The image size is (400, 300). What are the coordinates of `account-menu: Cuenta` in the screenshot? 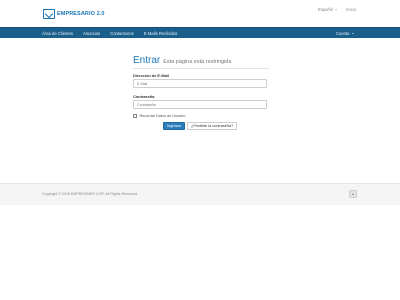 It's located at (345, 33).